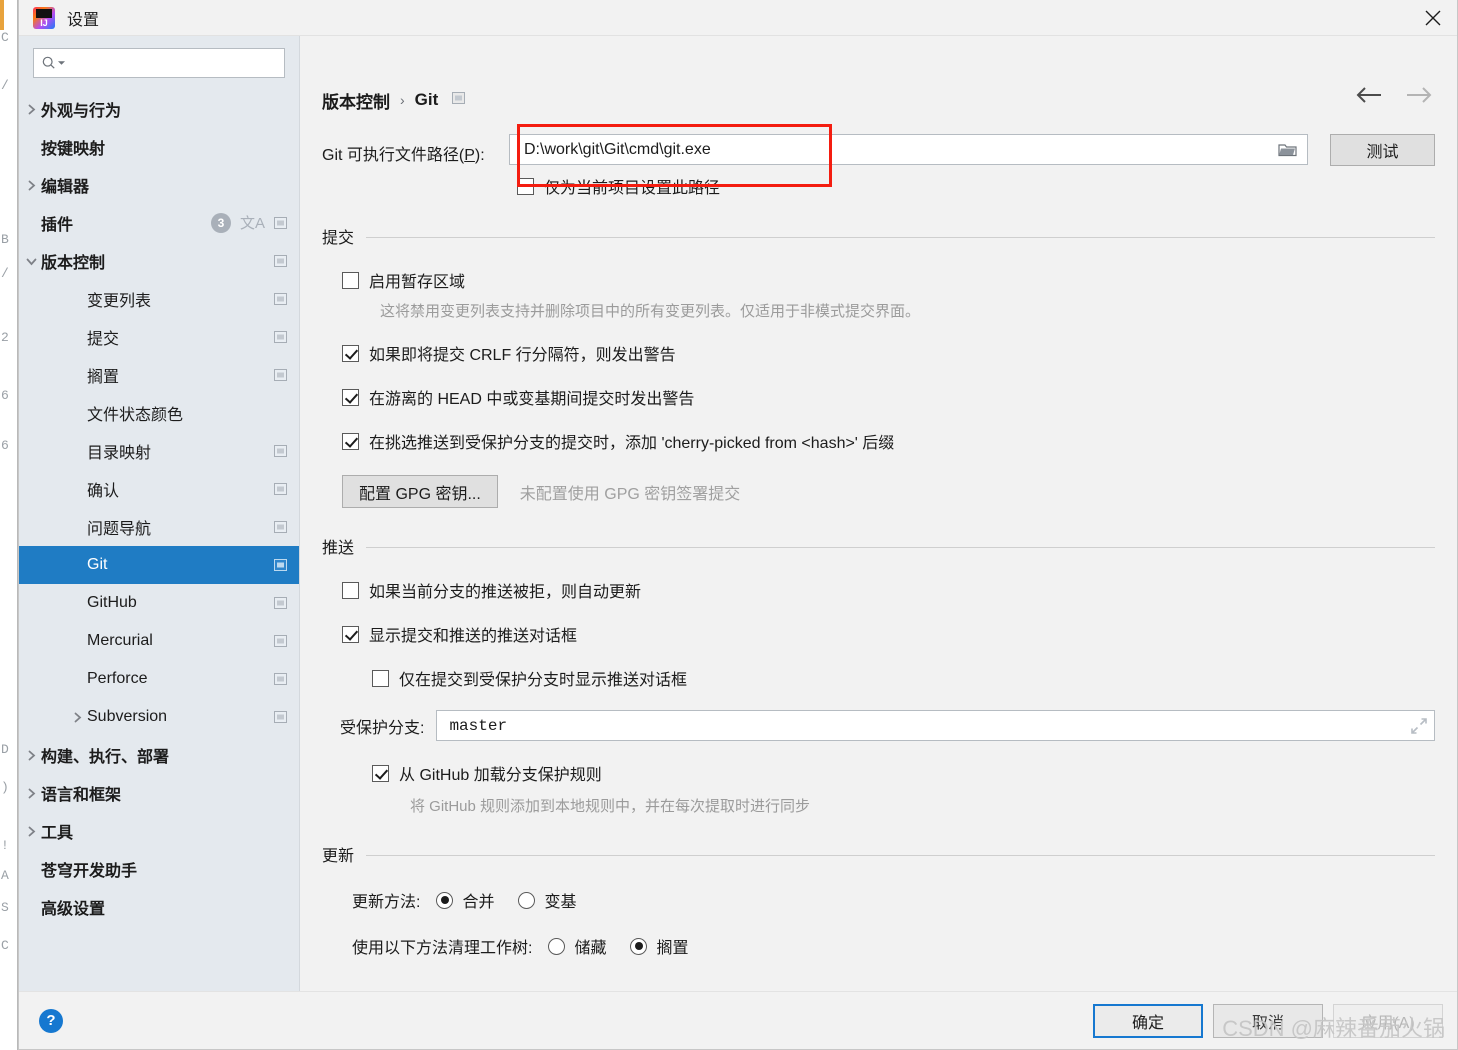  What do you see at coordinates (465, 900) in the screenshot?
I see `update-method-option-merge: 合并` at bounding box center [465, 900].